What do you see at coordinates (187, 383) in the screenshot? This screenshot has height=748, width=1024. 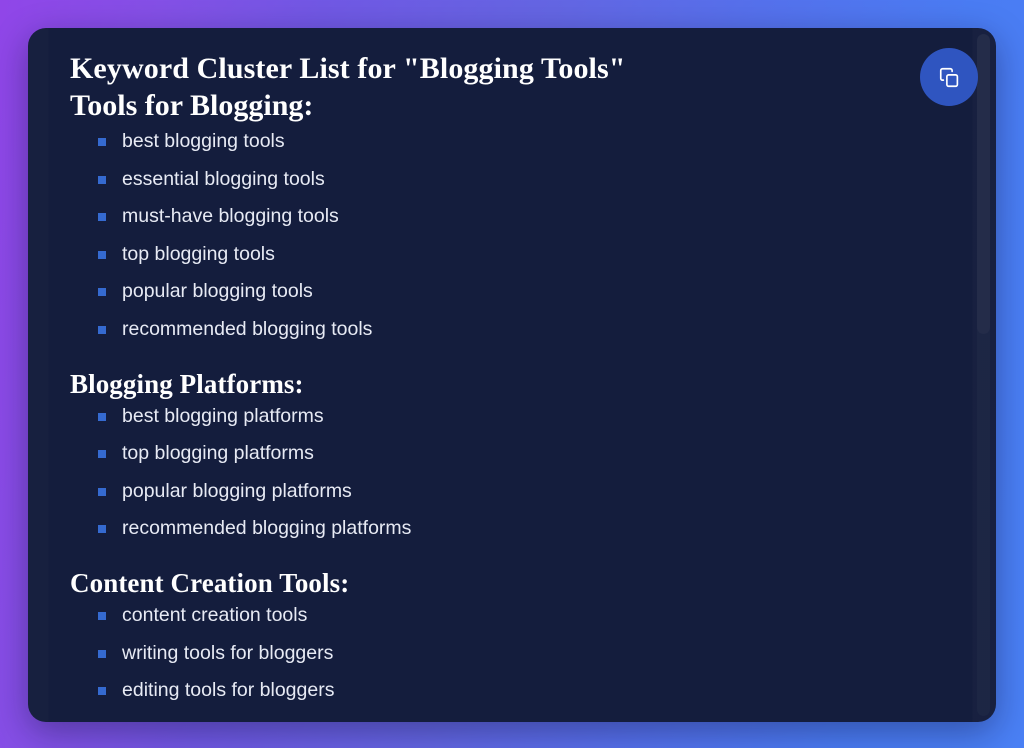 I see `section-heading-blogging-platforms: Blogging Platforms:` at bounding box center [187, 383].